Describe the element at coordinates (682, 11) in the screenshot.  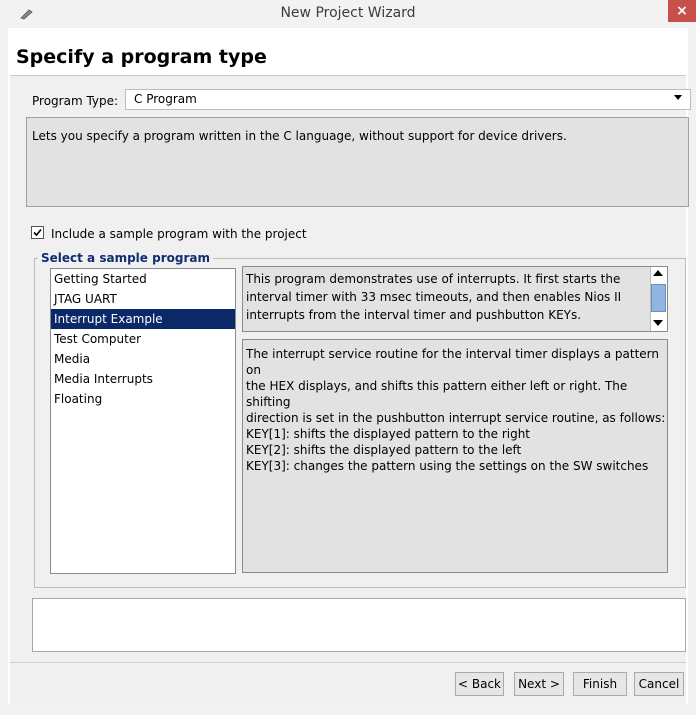
I see `close-button: ×` at that location.